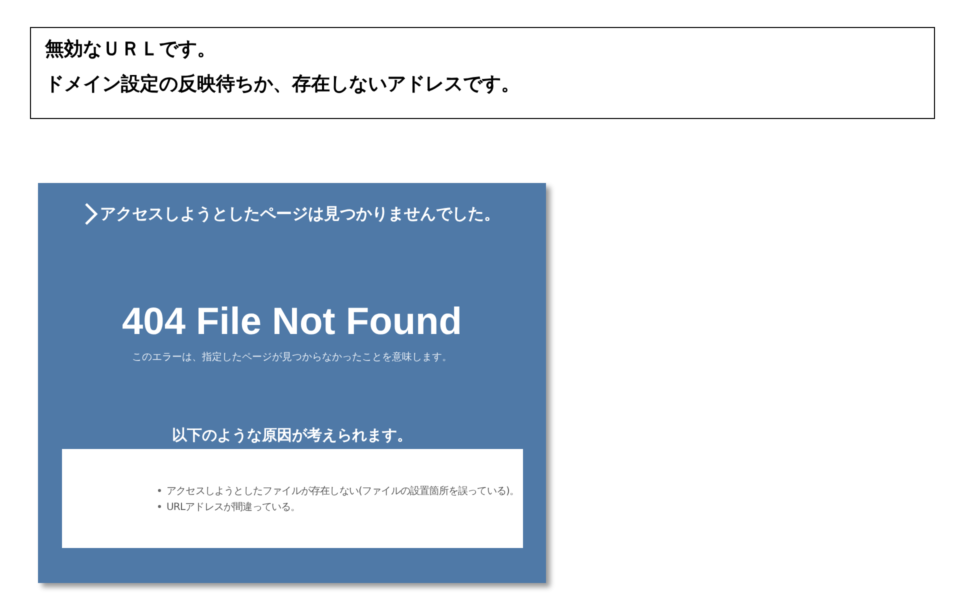 The image size is (965, 603). I want to click on error-title: 404 File Not Found, so click(292, 322).